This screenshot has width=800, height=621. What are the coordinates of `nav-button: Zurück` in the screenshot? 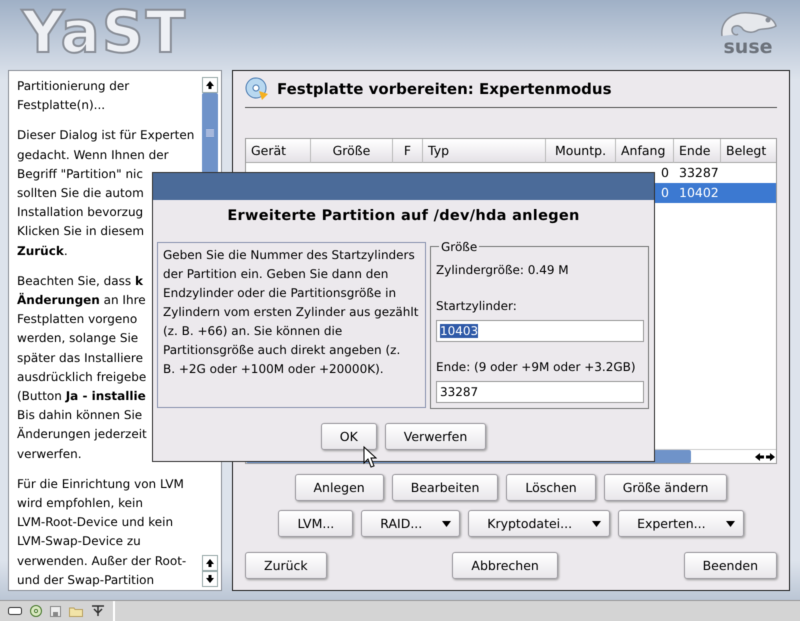 It's located at (286, 565).